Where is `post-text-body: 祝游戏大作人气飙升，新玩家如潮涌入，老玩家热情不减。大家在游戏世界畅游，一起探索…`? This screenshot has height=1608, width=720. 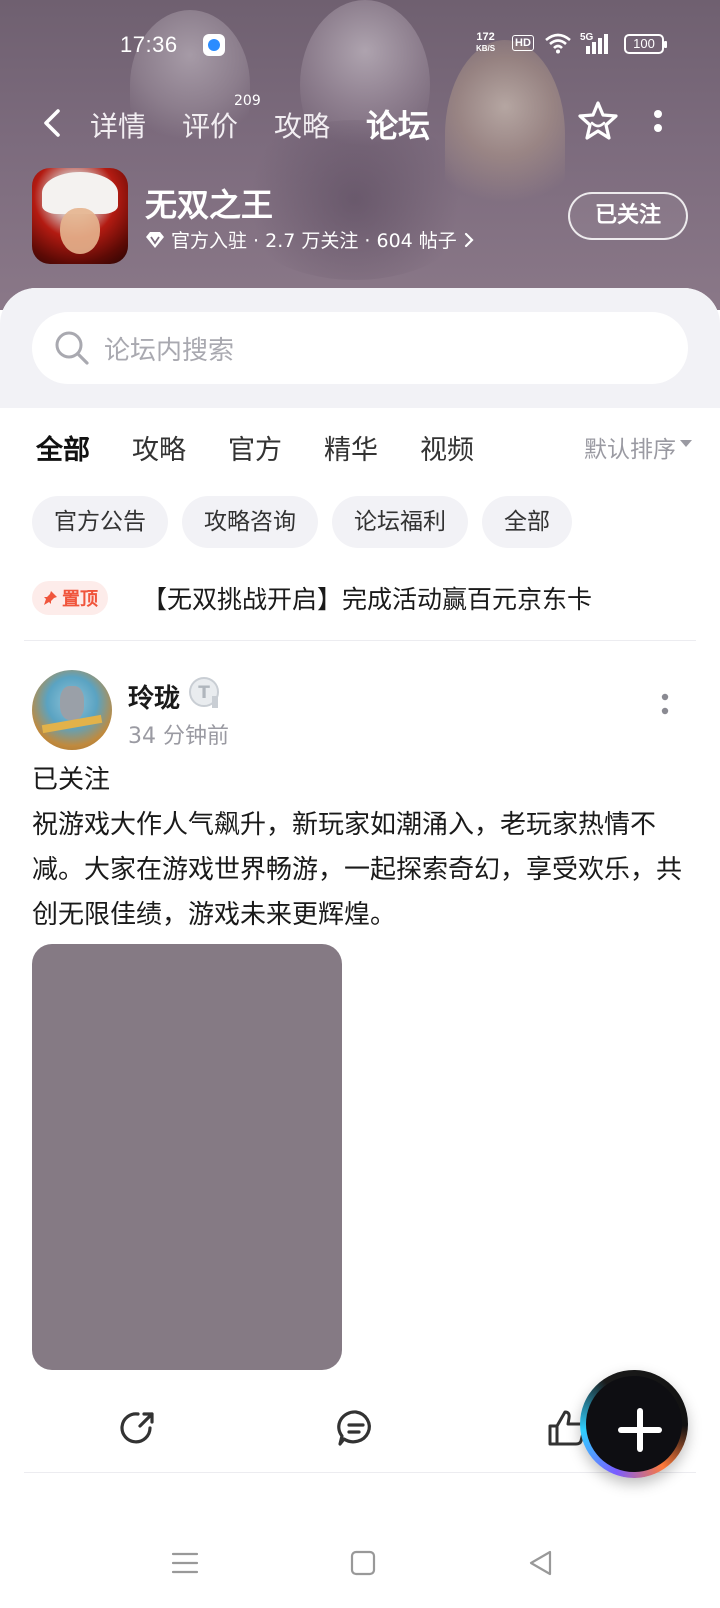
post-text-body: 祝游戏大作人气飙升，新玩家如潮涌入，老玩家热情不减。大家在游戏世界畅游，一起探索… is located at coordinates (357, 870).